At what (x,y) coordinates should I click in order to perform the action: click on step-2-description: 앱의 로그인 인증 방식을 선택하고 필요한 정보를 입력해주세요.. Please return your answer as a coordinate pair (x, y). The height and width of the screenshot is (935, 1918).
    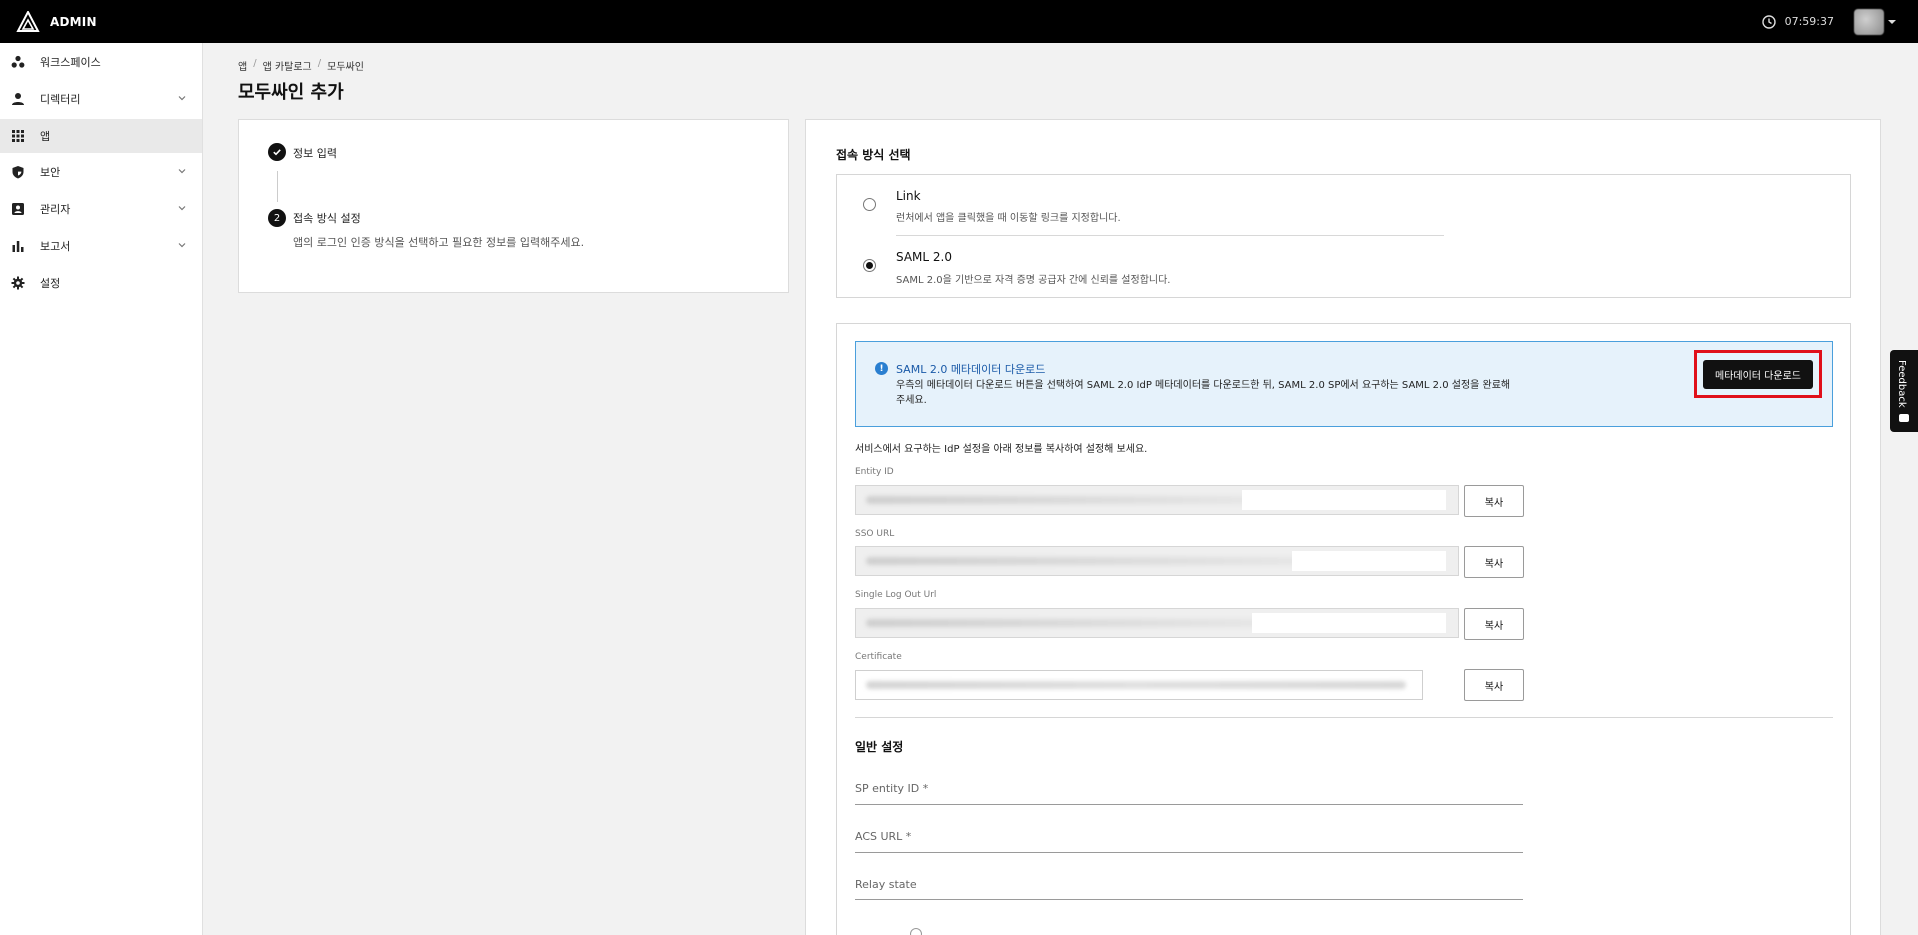
    Looking at the image, I should click on (439, 242).